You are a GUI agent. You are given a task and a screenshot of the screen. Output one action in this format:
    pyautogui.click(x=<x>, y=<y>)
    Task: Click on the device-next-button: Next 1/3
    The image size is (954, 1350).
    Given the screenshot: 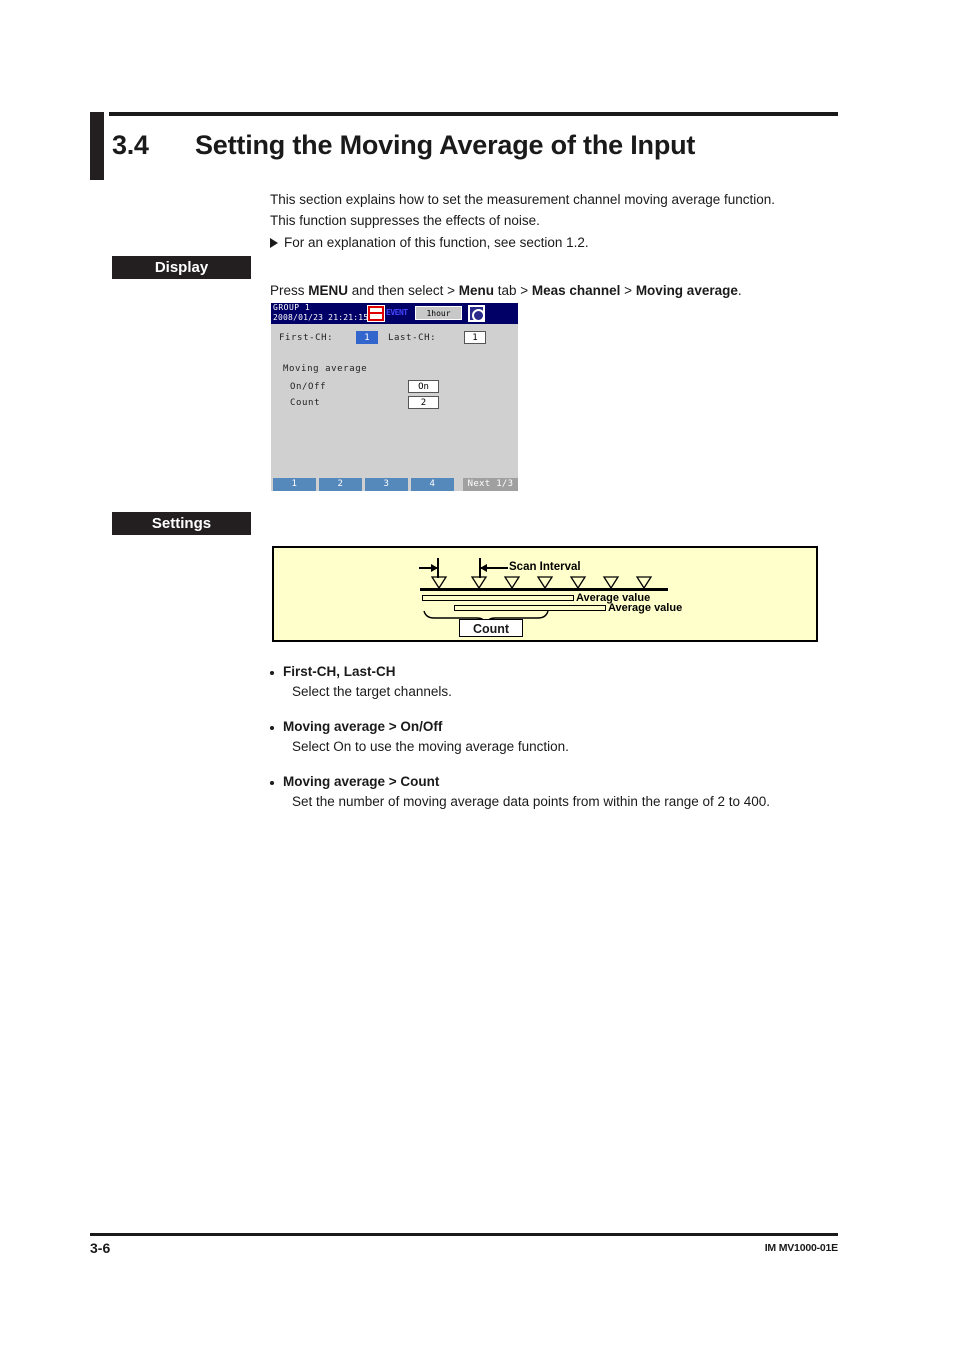 What is the action you would take?
    pyautogui.click(x=490, y=484)
    